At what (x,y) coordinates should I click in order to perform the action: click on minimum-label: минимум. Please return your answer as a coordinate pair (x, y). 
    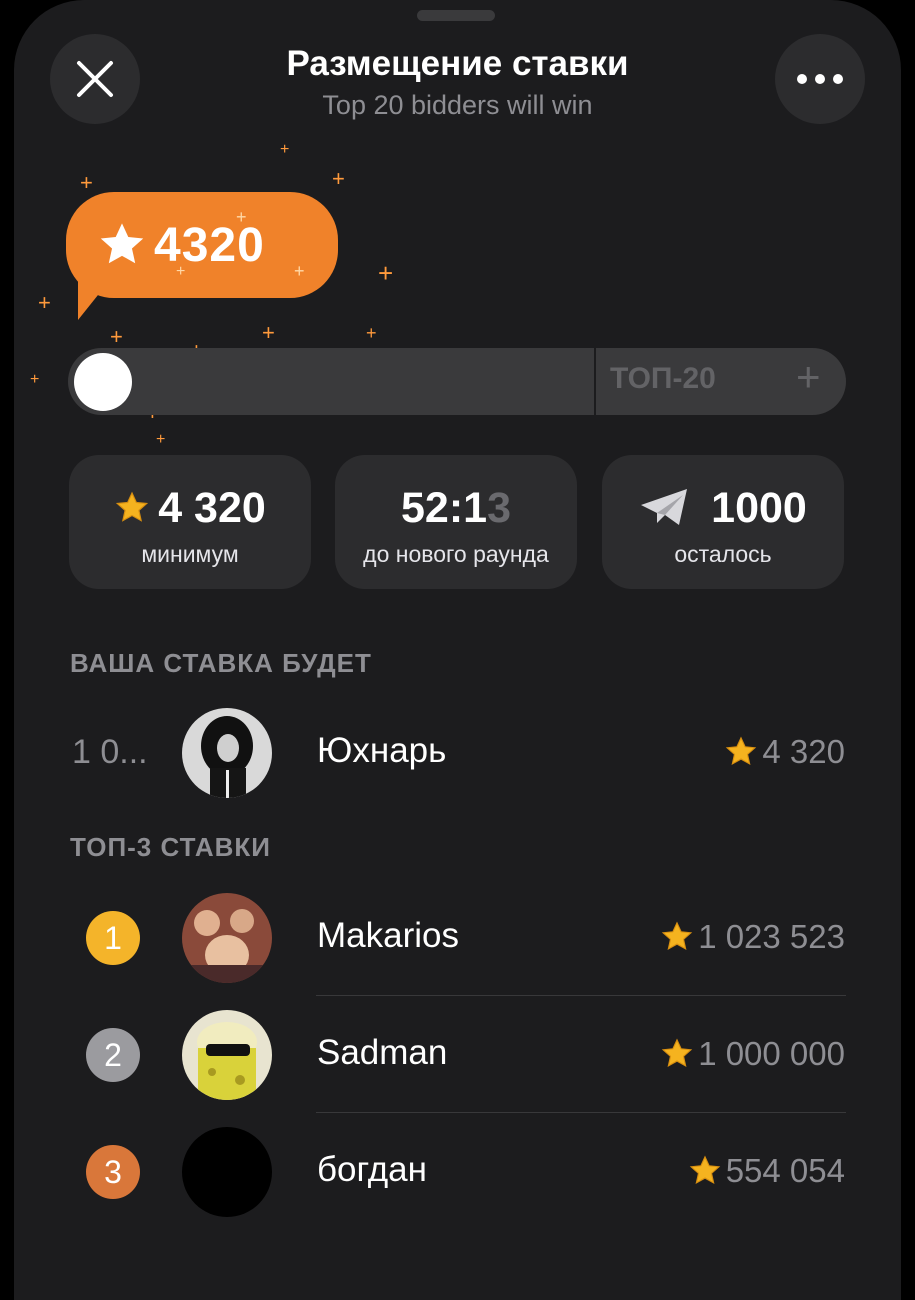
    Looking at the image, I should click on (190, 554).